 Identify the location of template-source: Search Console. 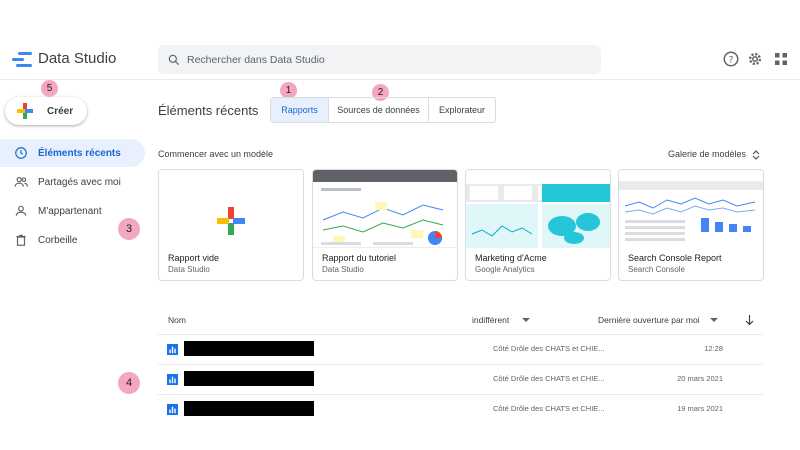
(656, 269).